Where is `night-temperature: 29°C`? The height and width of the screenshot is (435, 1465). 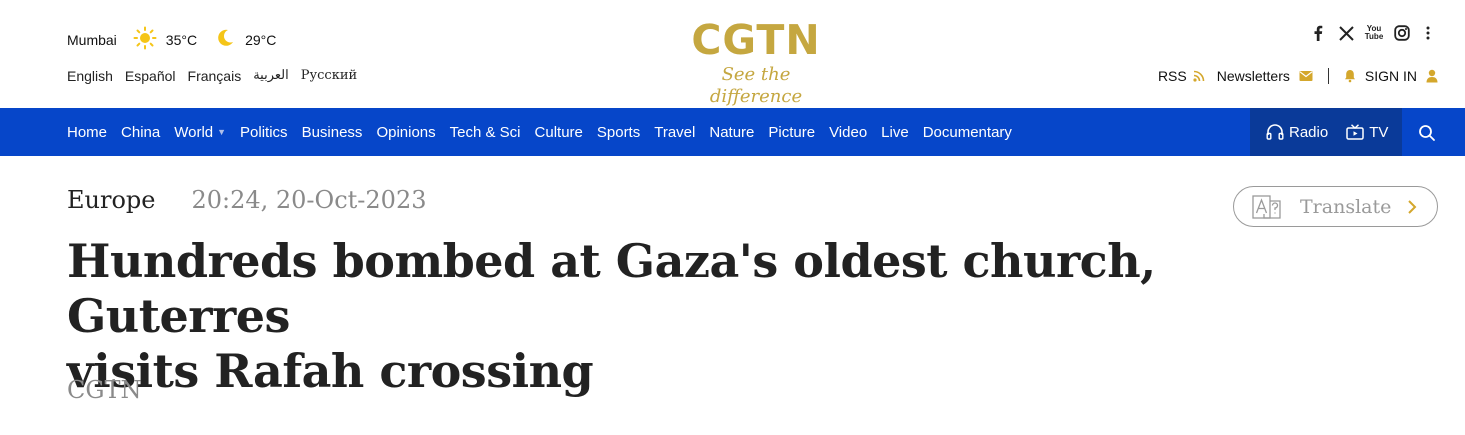
night-temperature: 29°C is located at coordinates (261, 39).